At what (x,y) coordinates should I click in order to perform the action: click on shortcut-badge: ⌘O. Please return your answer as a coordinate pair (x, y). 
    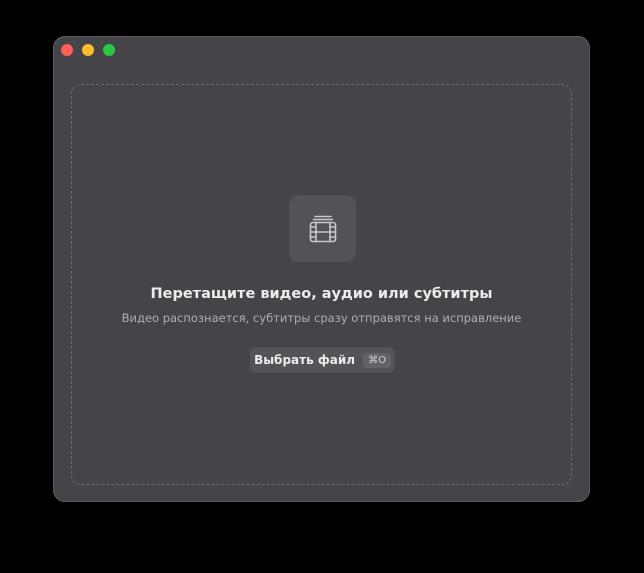
    Looking at the image, I should click on (377, 360).